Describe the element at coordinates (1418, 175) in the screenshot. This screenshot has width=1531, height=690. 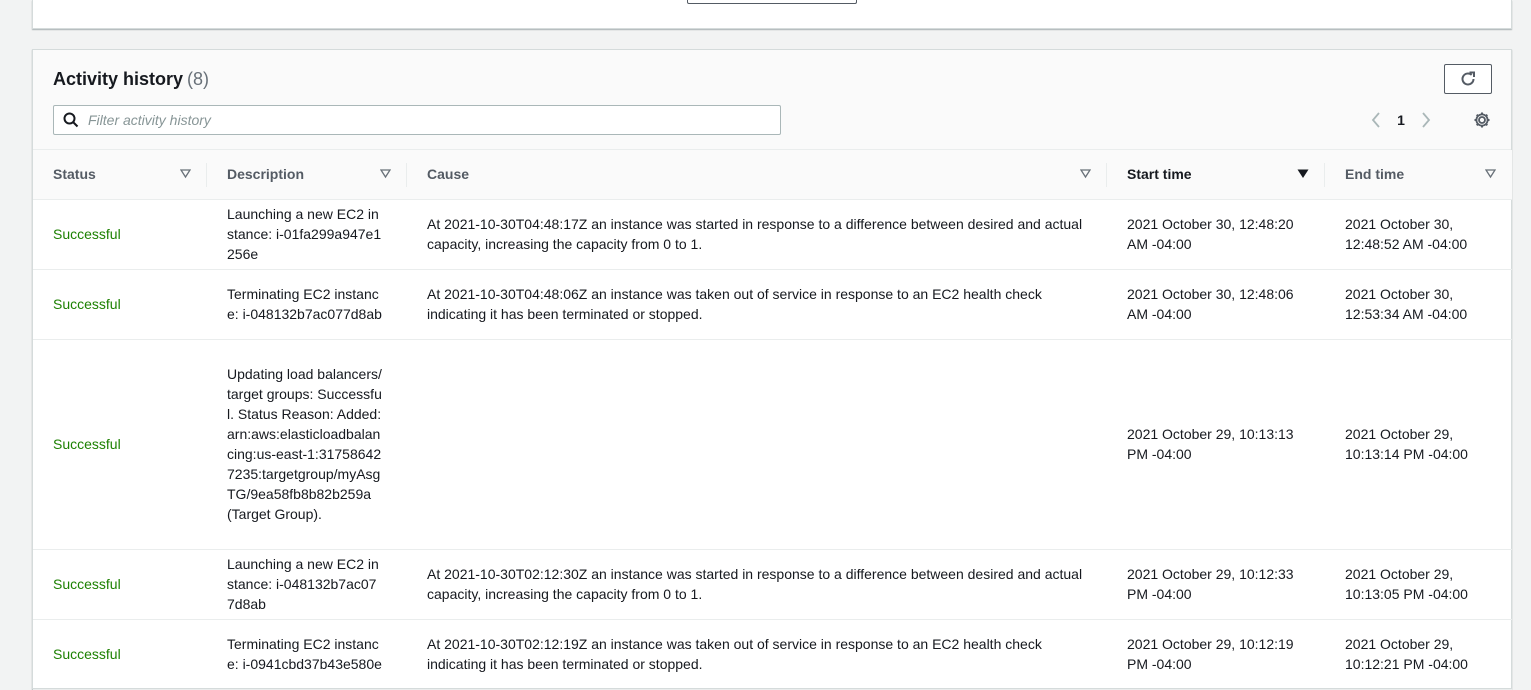
I see `column-header-end-time: End time` at that location.